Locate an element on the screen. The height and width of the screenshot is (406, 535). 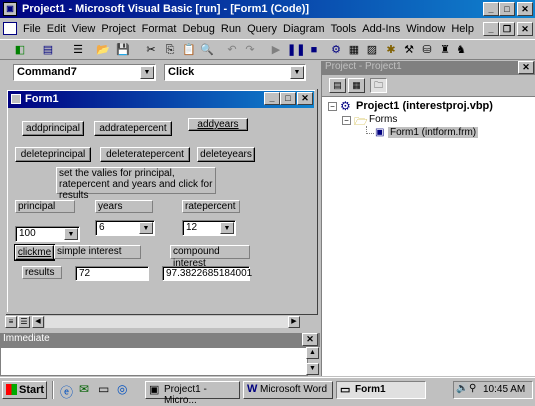
view-object-icon: ▦ is located at coordinates (356, 85).